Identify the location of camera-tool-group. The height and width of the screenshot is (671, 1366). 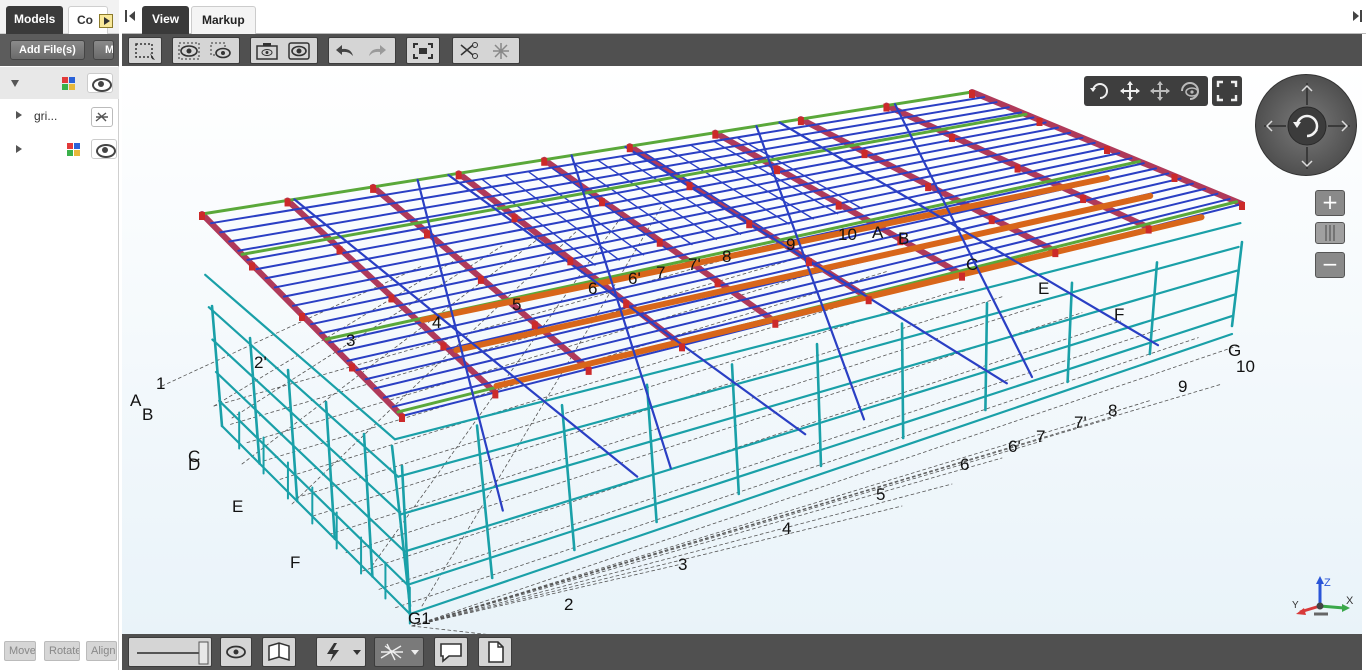
(284, 50).